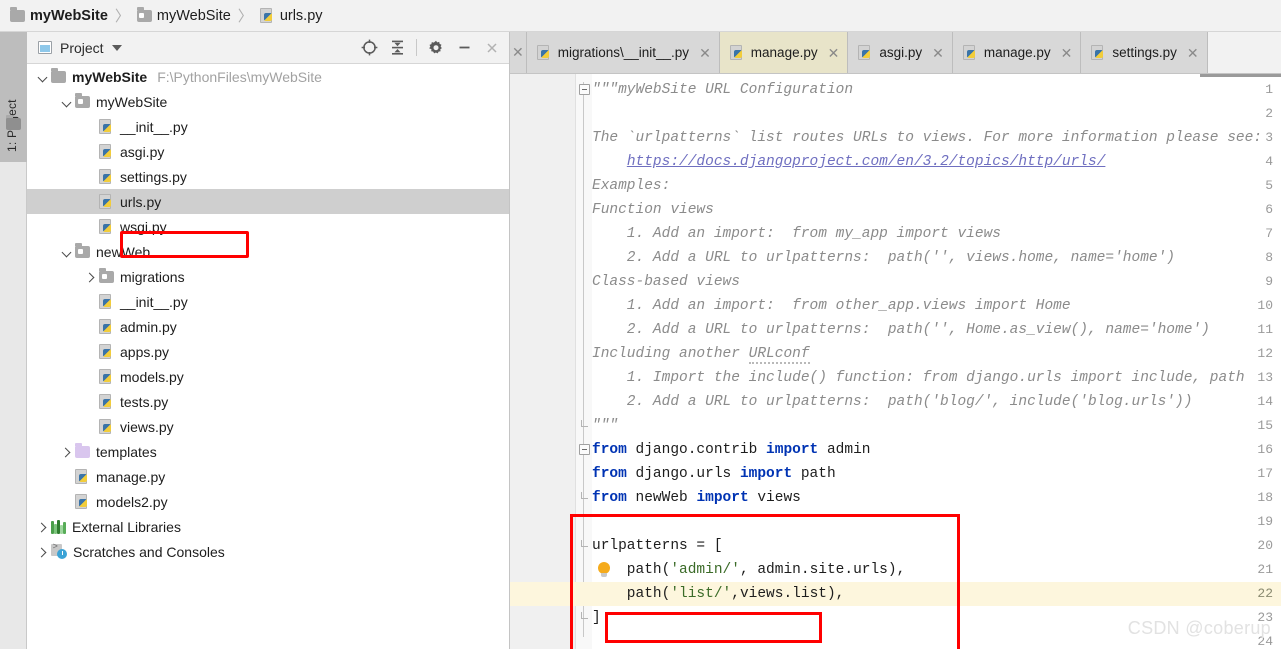 This screenshot has width=1281, height=649. What do you see at coordinates (1265, 545) in the screenshot?
I see `line-number: 20` at bounding box center [1265, 545].